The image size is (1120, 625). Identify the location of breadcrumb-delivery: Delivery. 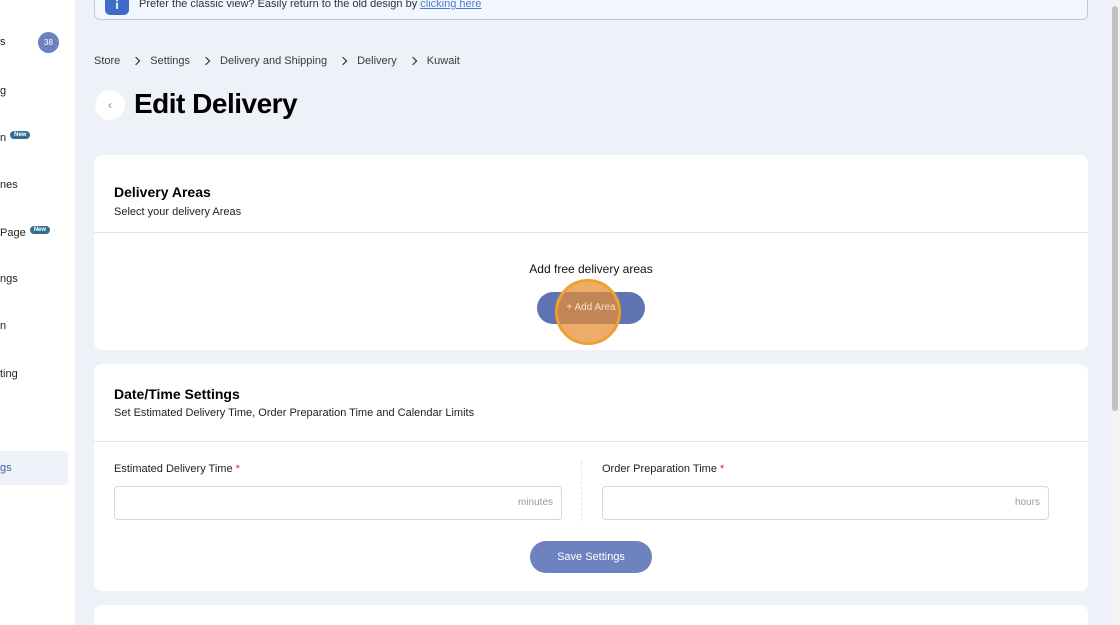
(377, 61).